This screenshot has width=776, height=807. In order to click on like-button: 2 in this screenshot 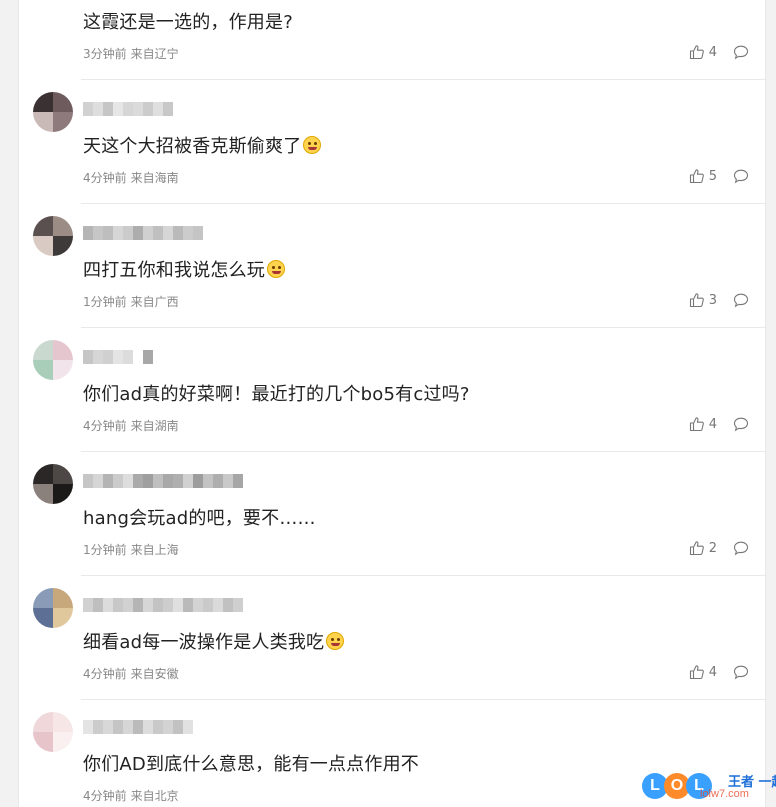, I will do `click(703, 548)`.